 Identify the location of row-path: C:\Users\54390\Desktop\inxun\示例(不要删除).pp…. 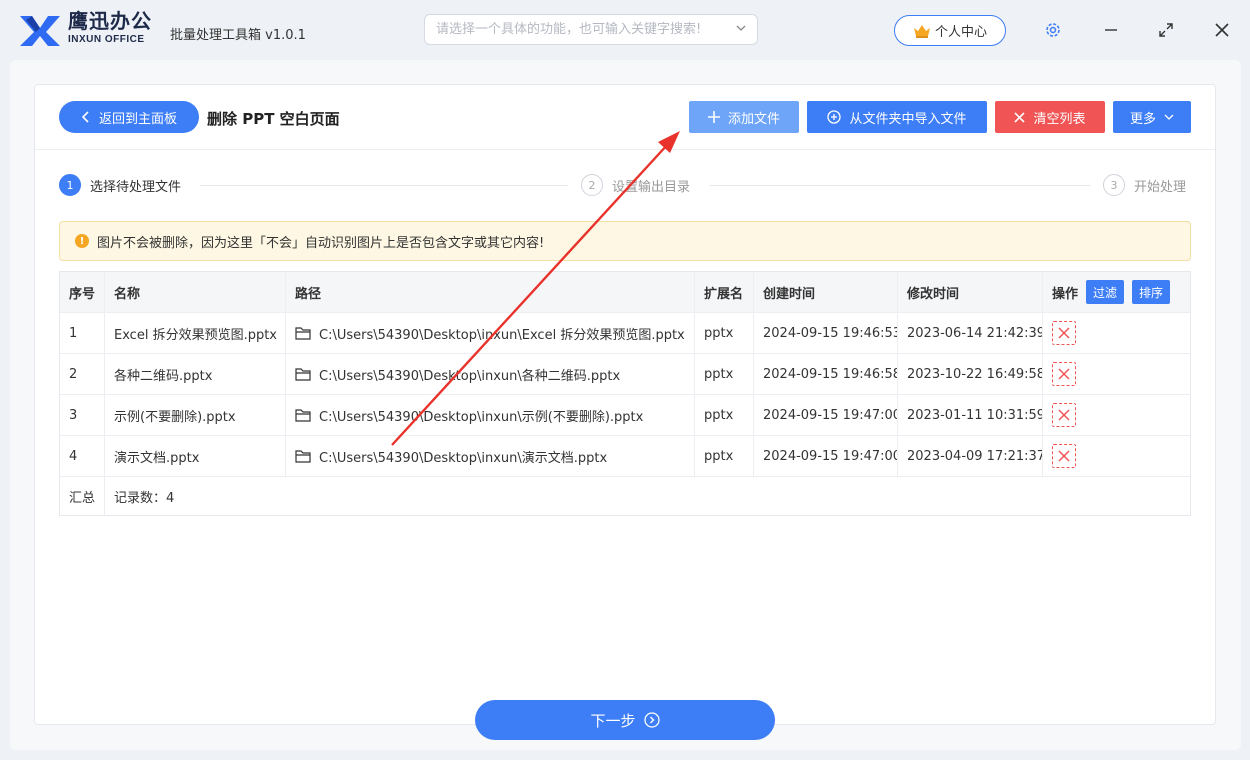
(490, 415).